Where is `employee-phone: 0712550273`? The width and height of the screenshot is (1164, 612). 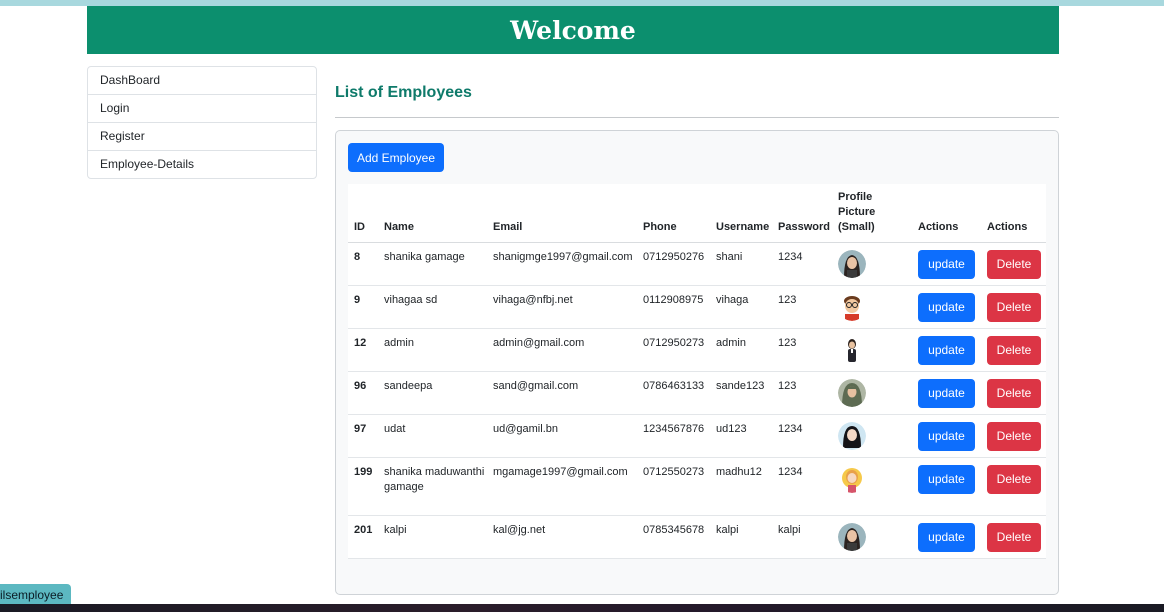 employee-phone: 0712550273 is located at coordinates (673, 486).